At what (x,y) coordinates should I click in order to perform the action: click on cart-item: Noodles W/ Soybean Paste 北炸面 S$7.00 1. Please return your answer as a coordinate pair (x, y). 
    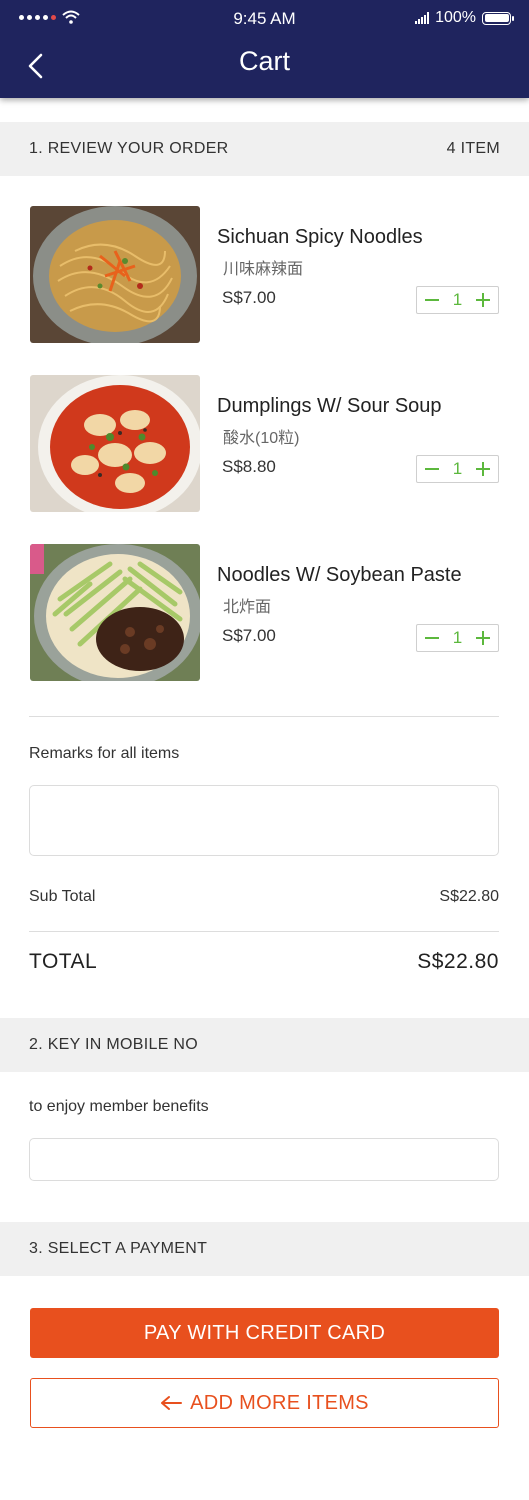
    Looking at the image, I should click on (264, 612).